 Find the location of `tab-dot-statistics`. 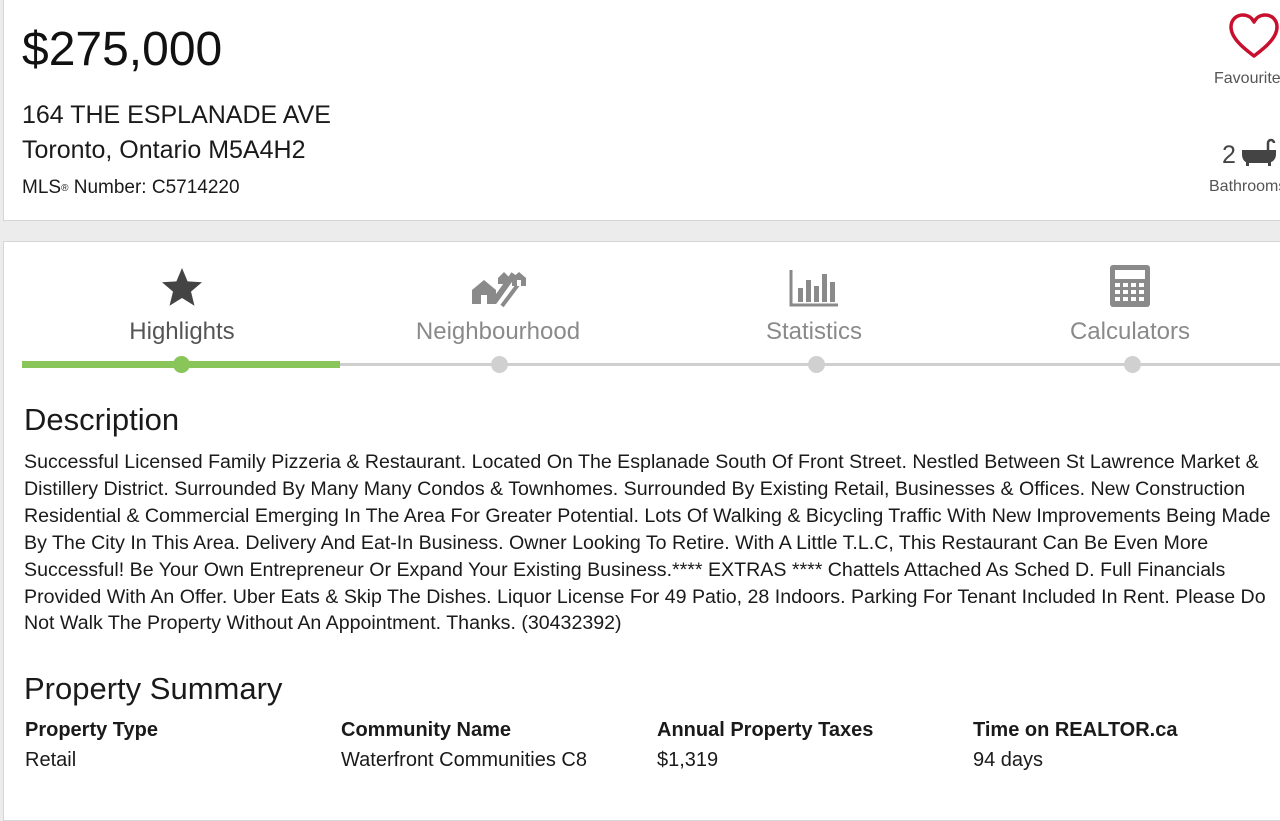

tab-dot-statistics is located at coordinates (816, 364).